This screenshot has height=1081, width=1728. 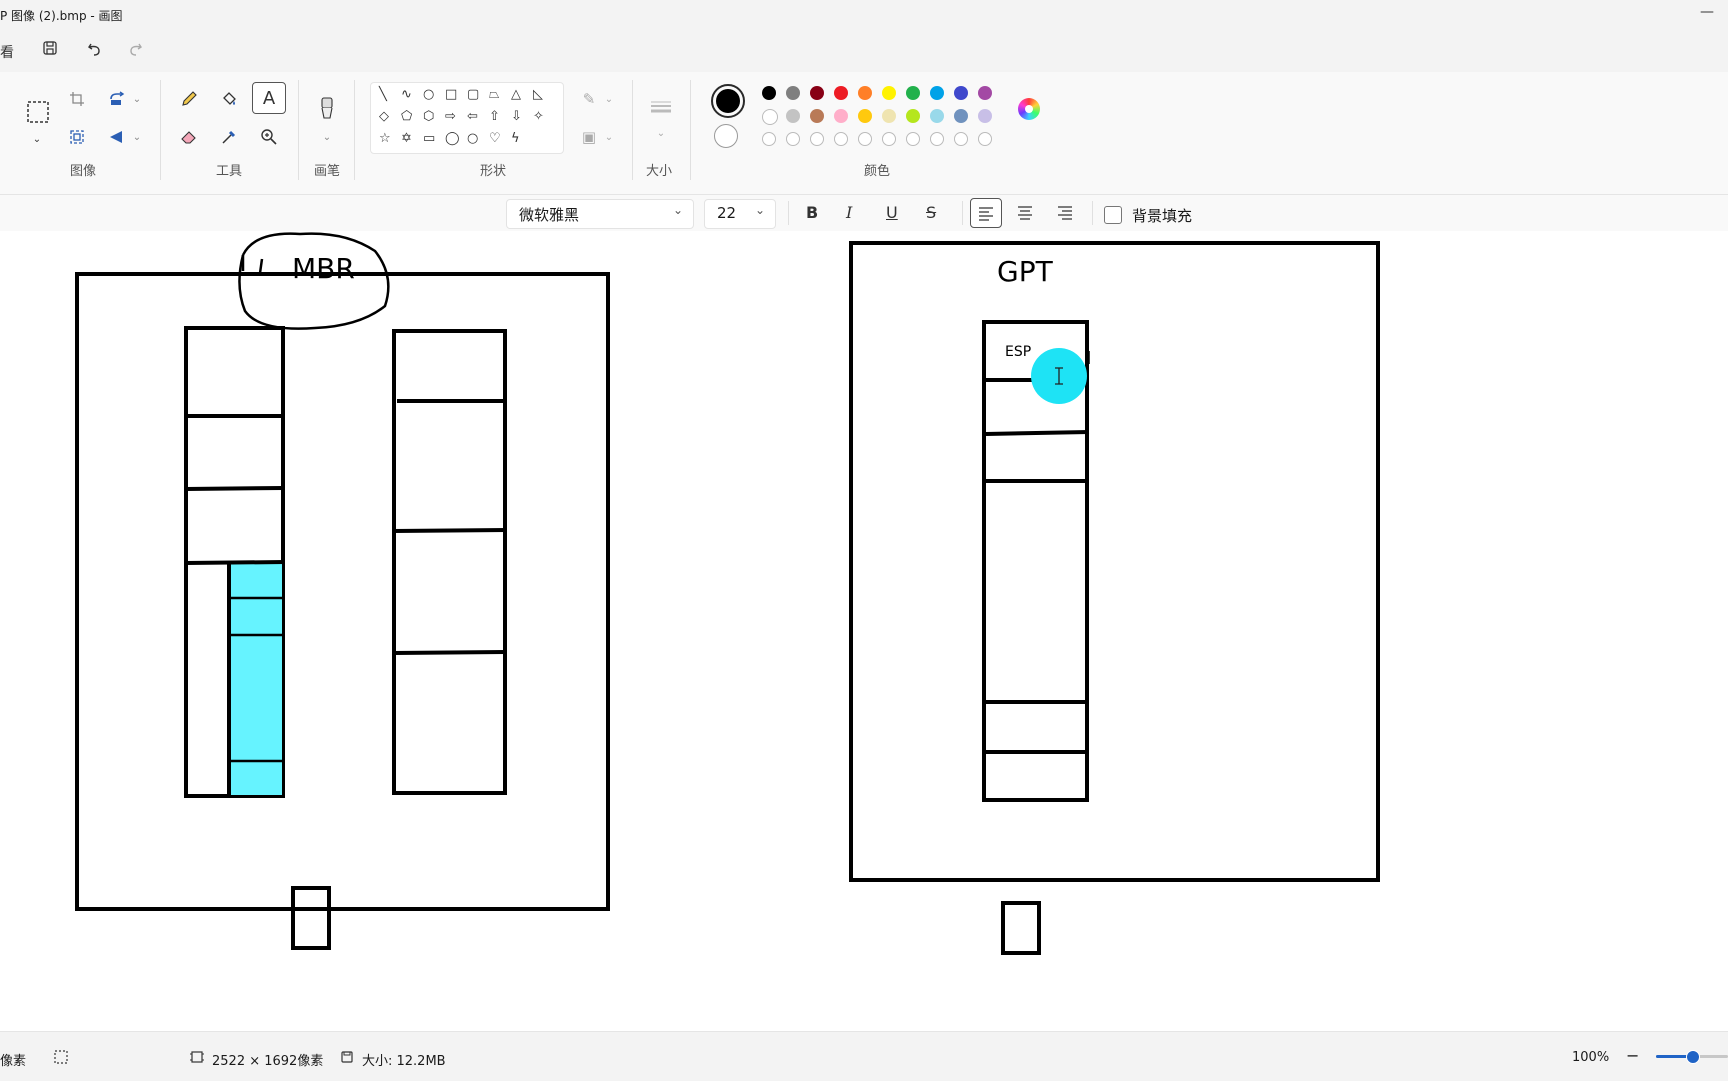 I want to click on edit-colors-icon, so click(x=1029, y=109).